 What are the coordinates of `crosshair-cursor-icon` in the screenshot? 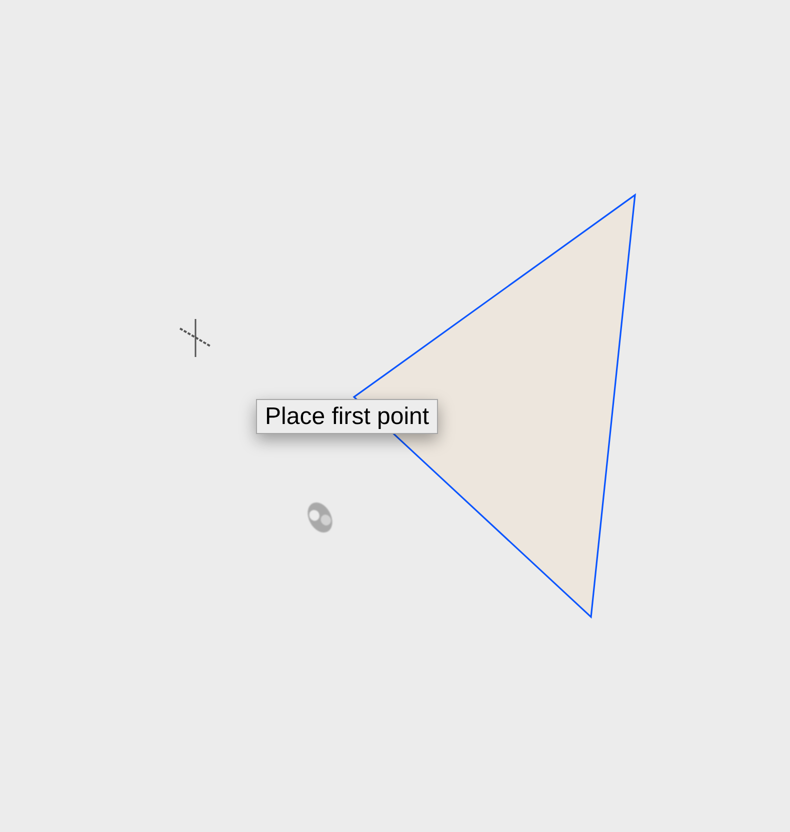 It's located at (195, 338).